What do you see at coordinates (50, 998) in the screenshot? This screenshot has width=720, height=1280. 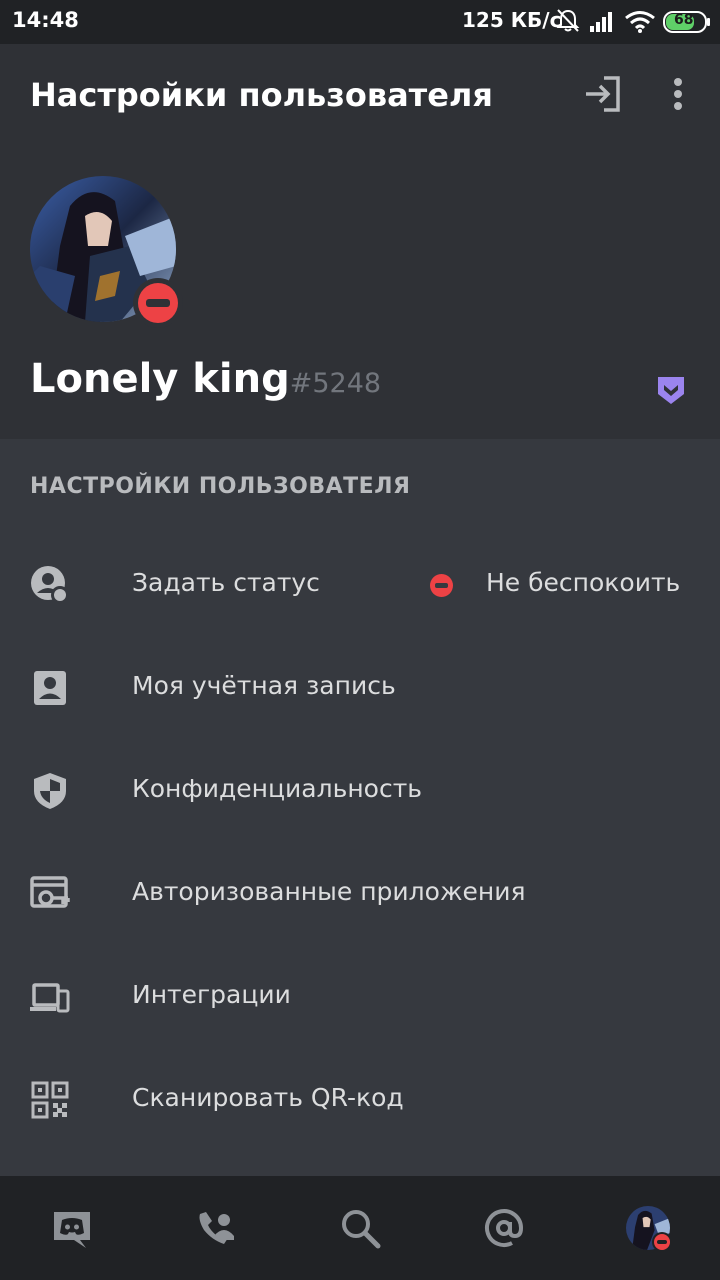 I see `devices-icon` at bounding box center [50, 998].